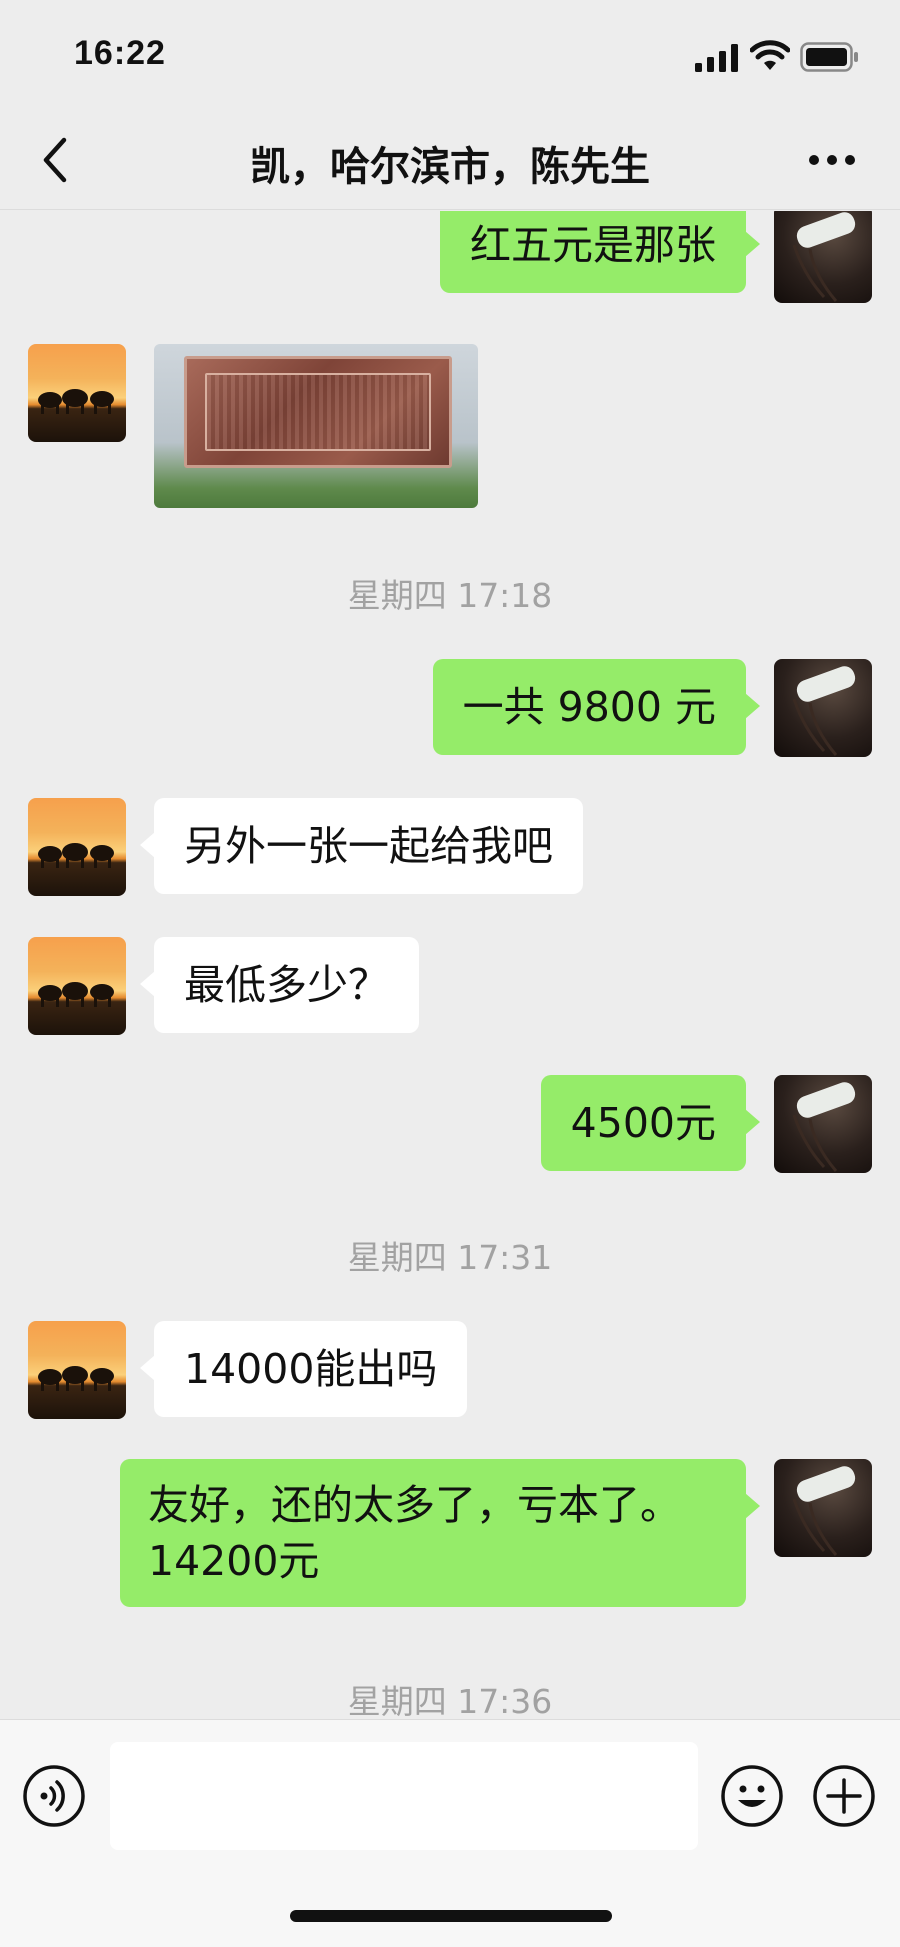 Image resolution: width=900 pixels, height=1947 pixels. I want to click on more-dots-icon, so click(832, 160).